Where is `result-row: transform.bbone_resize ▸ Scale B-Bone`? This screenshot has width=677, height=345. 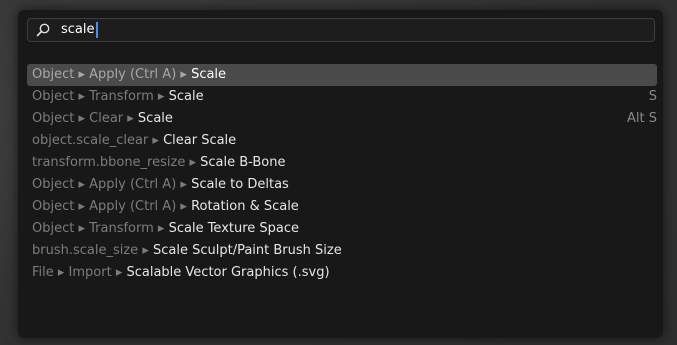
result-row: transform.bbone_resize ▸ Scale B-Bone is located at coordinates (342, 163).